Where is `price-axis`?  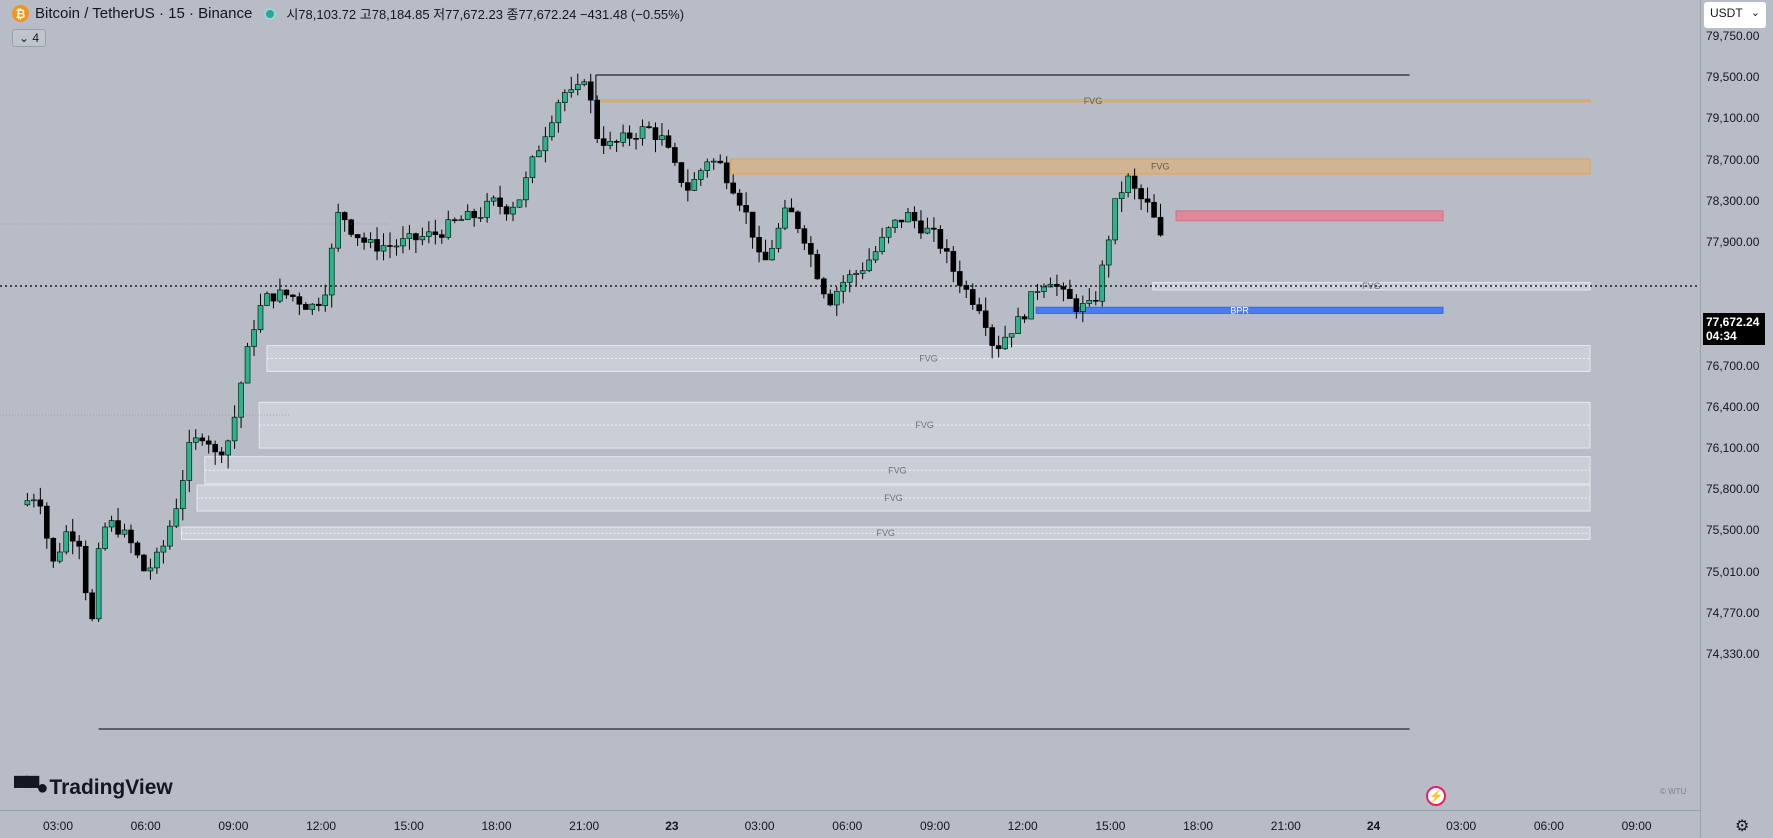 price-axis is located at coordinates (1736, 419).